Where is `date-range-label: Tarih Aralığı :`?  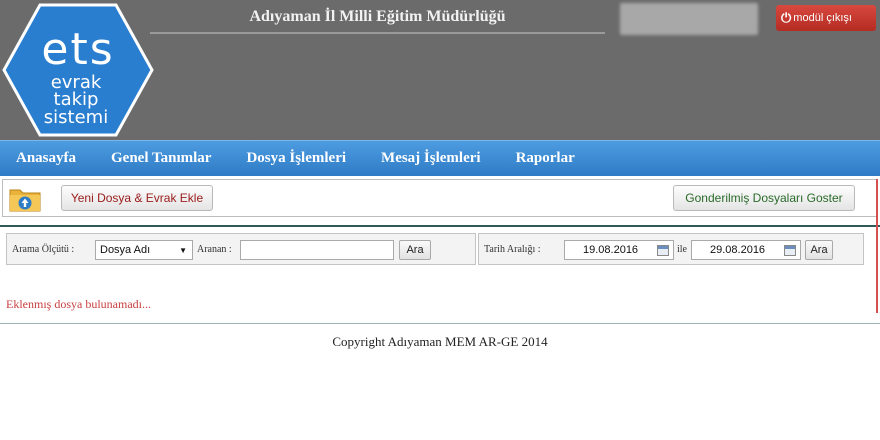
date-range-label: Tarih Aralığı : is located at coordinates (512, 249).